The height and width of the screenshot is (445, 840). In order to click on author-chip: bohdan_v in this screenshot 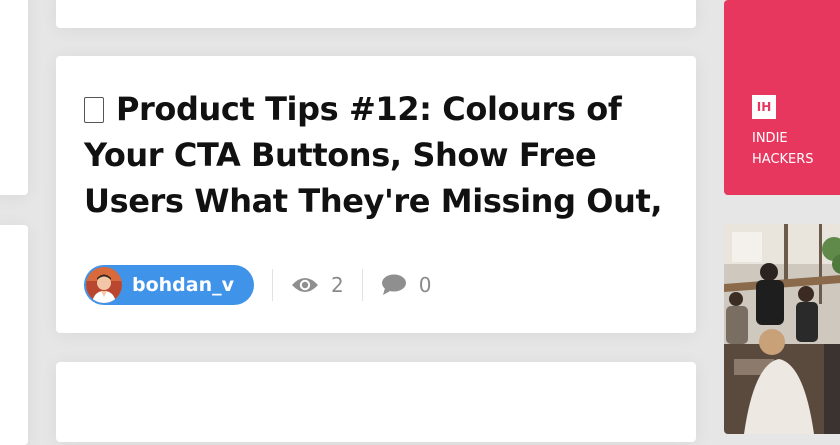, I will do `click(169, 285)`.